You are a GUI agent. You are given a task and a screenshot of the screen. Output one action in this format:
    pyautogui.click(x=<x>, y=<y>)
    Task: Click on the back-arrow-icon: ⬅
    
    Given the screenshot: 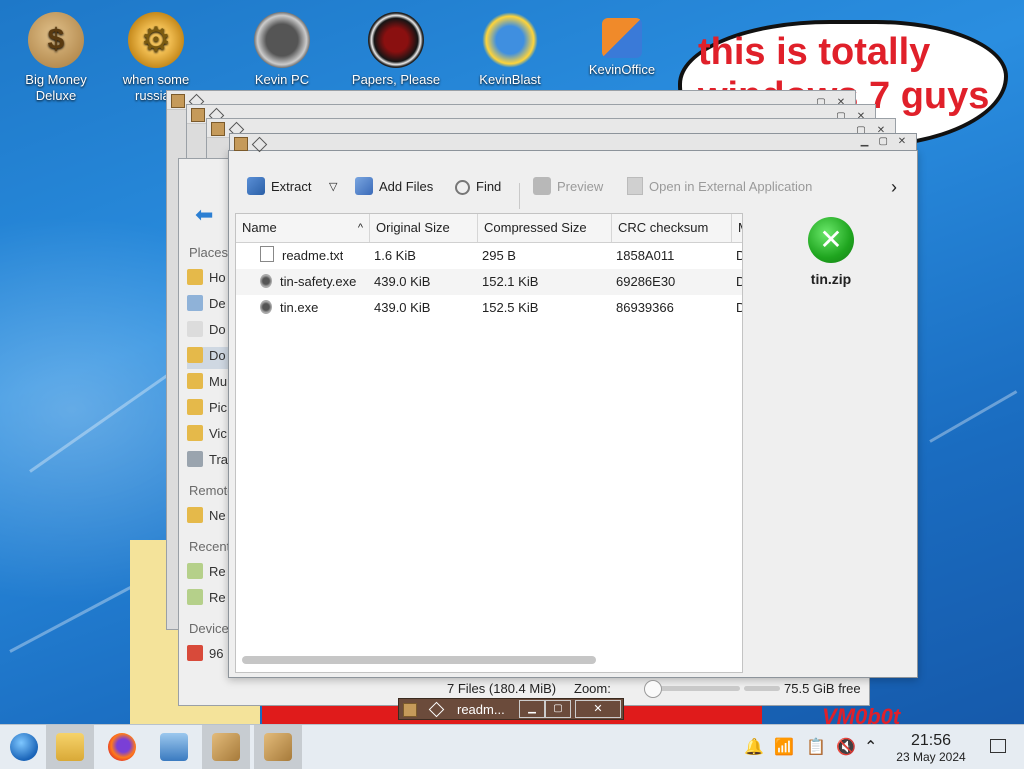 What is the action you would take?
    pyautogui.click(x=209, y=215)
    